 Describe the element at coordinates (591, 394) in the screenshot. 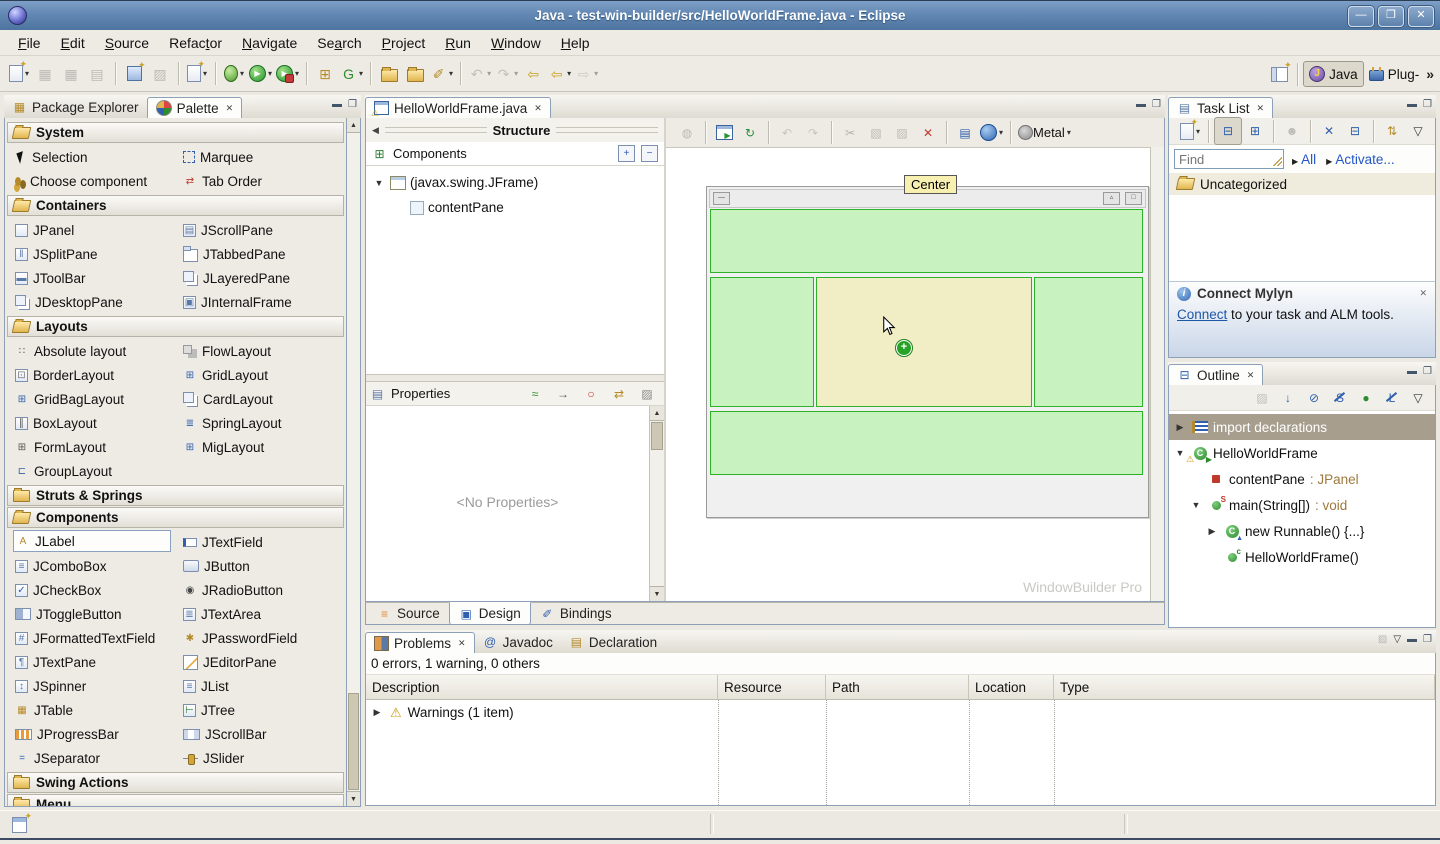

I see `show-advanced-button: ○` at that location.